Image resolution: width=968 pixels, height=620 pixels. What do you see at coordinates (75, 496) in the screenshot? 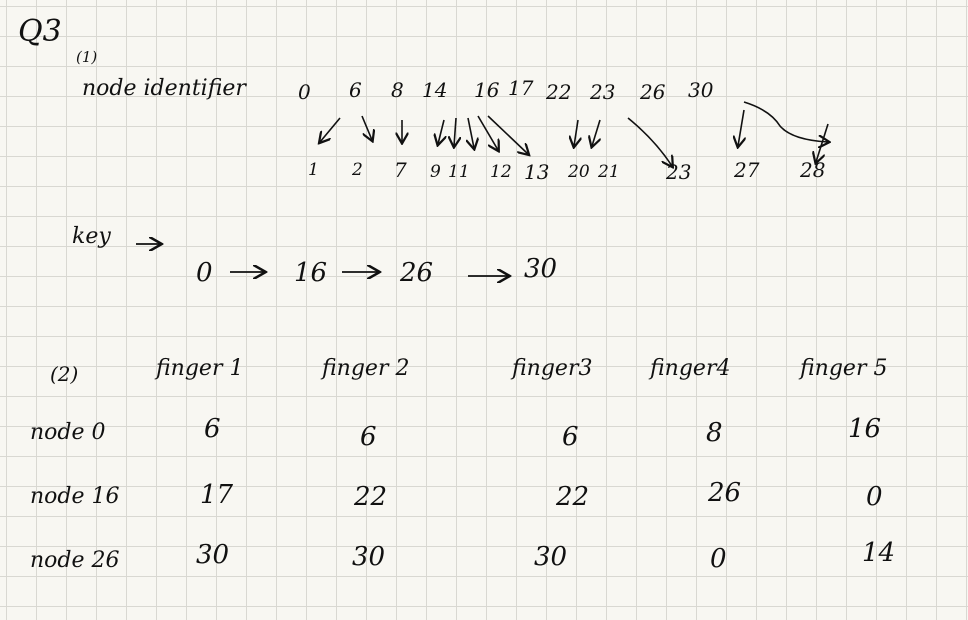
I see `row-label: node 16` at bounding box center [75, 496].